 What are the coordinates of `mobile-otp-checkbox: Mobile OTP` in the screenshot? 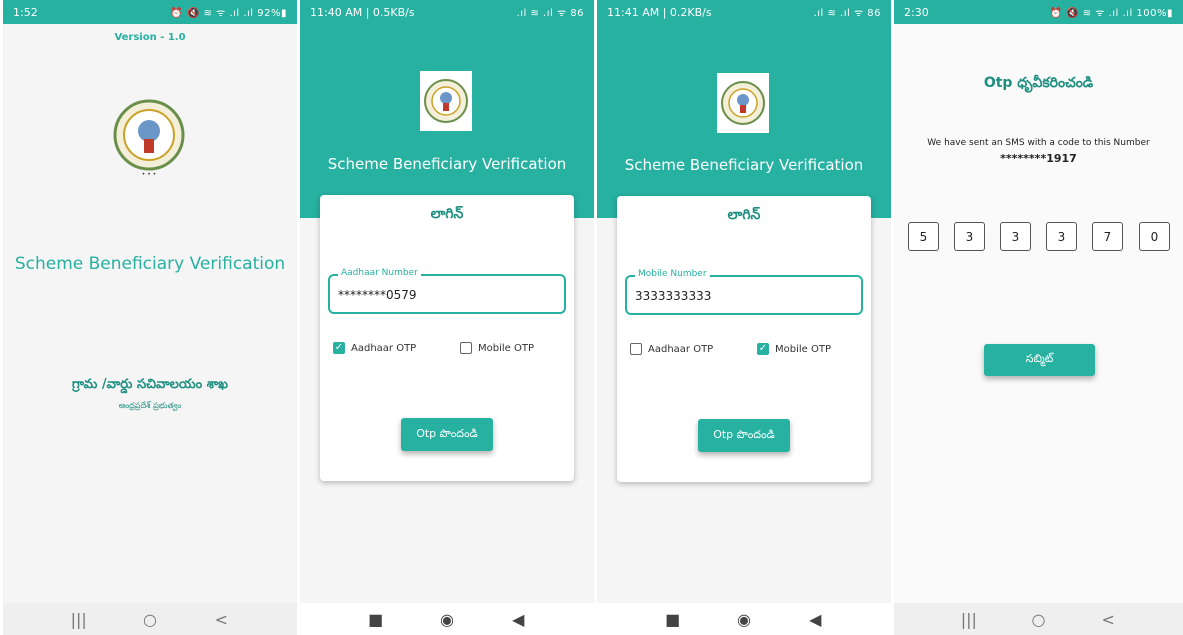 It's located at (497, 348).